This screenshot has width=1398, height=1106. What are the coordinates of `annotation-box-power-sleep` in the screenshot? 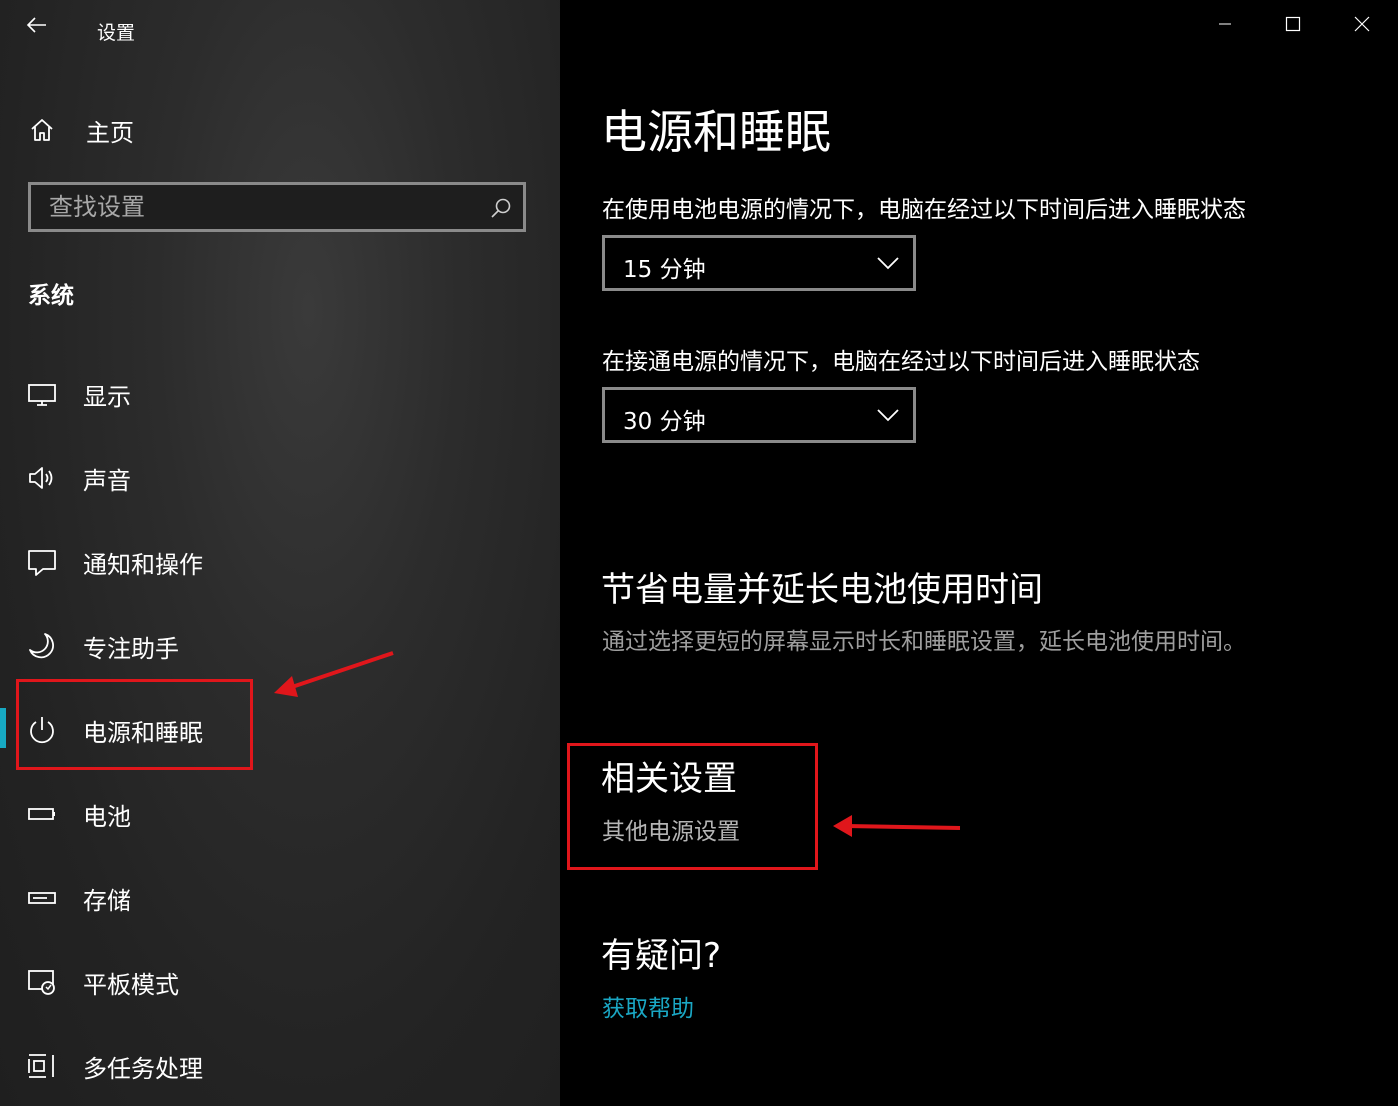 It's located at (134, 724).